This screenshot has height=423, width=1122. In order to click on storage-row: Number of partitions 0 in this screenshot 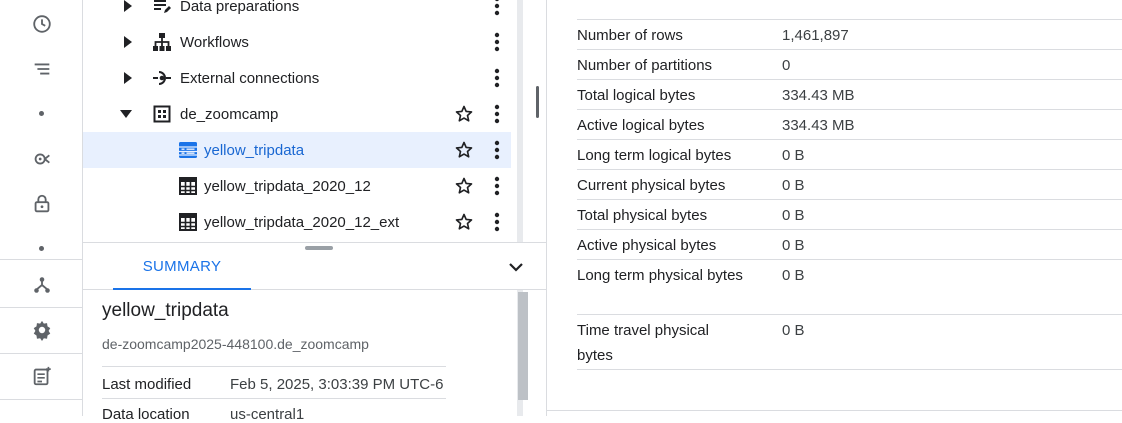, I will do `click(849, 65)`.